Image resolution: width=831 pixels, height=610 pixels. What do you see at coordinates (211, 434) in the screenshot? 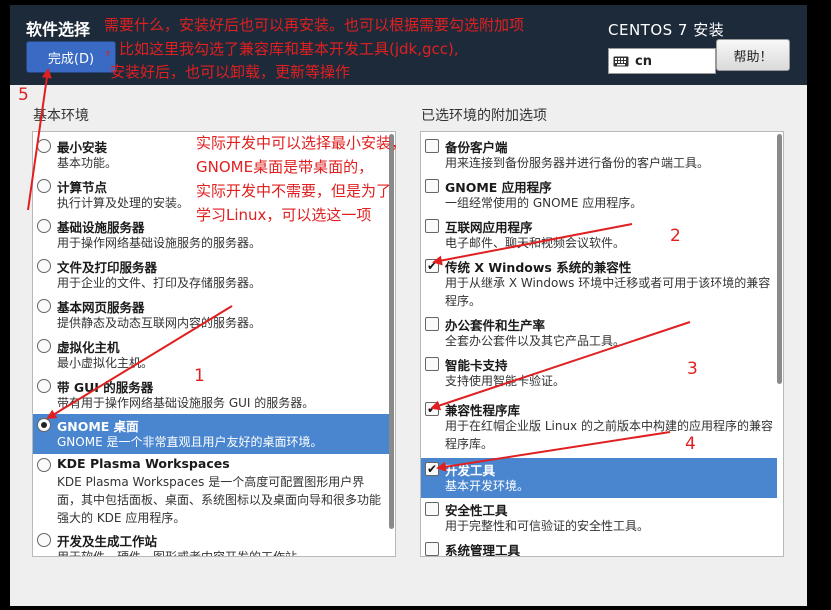
I see `base-env-option: GNOME 桌面 GNOME 是一个非常直观且用户友好的桌面环境。` at bounding box center [211, 434].